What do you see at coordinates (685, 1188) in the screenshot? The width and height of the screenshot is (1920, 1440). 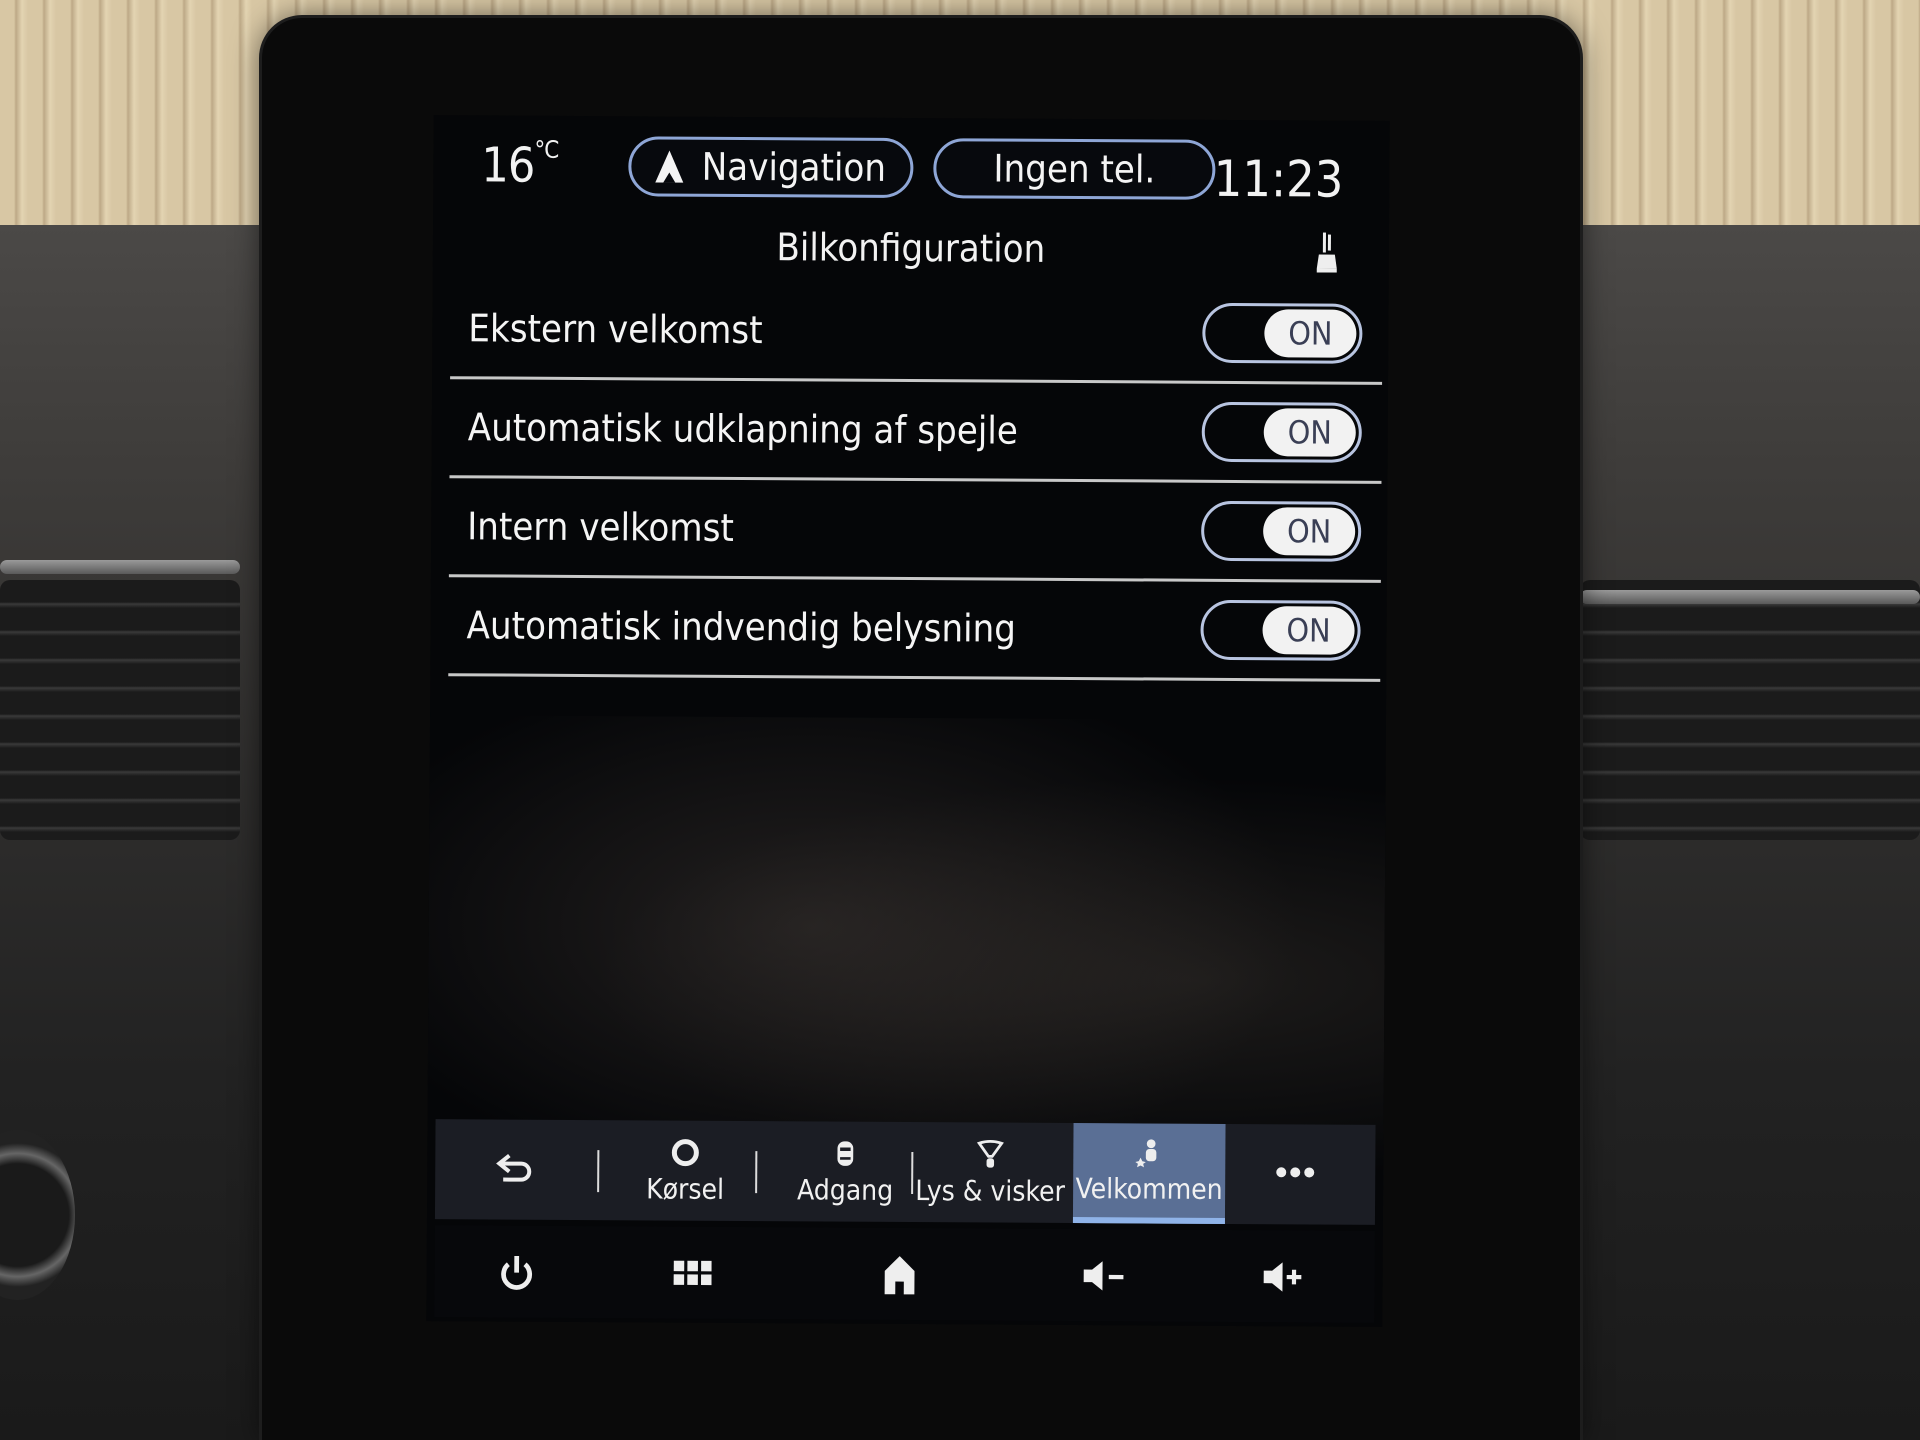 I see `tab-label: Kørsel` at bounding box center [685, 1188].